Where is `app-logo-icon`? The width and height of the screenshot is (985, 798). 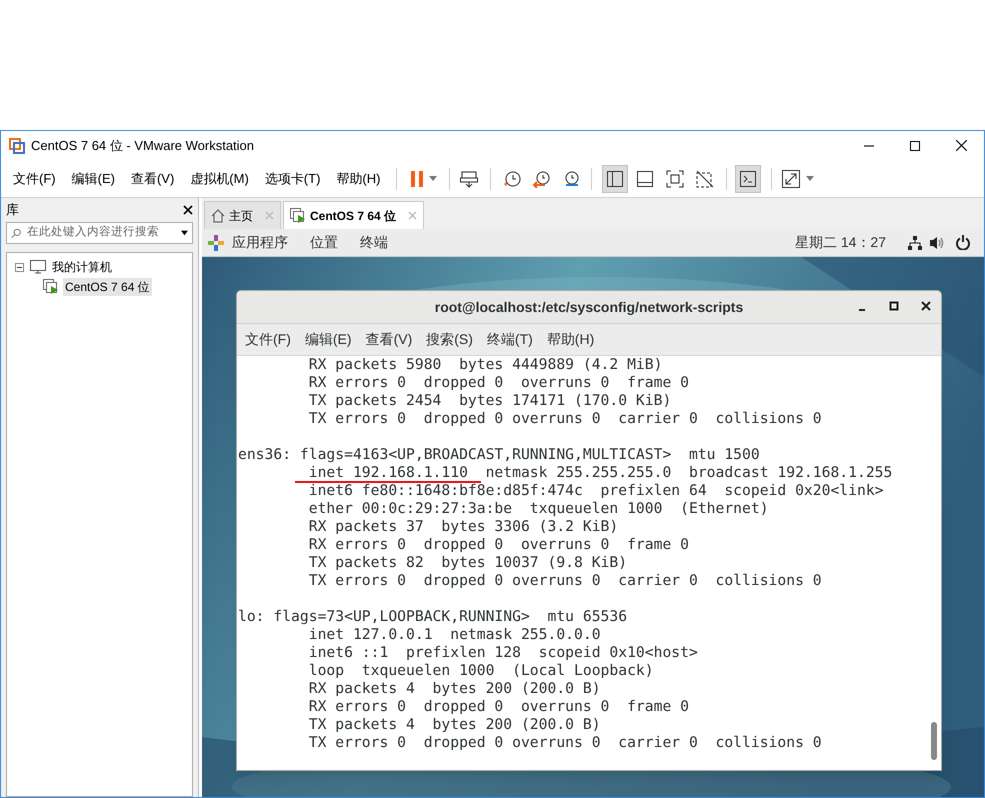 app-logo-icon is located at coordinates (17, 146).